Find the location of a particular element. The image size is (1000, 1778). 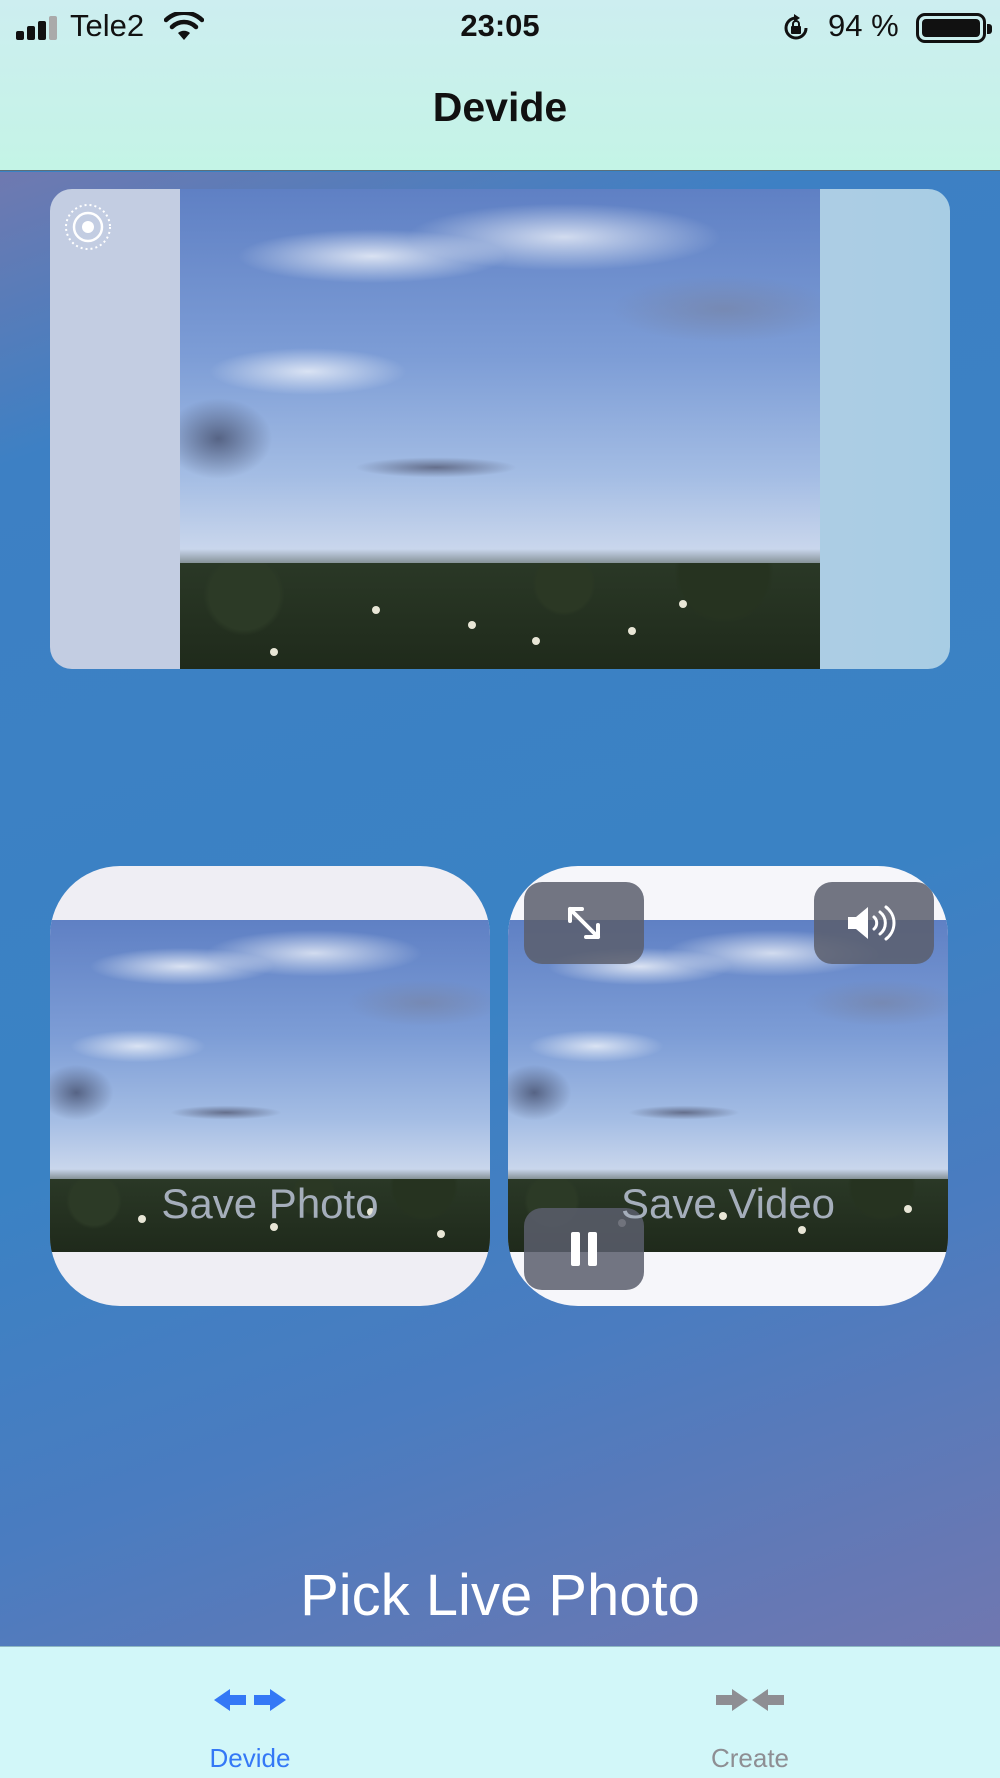

photo-tile is located at coordinates (270, 1086).